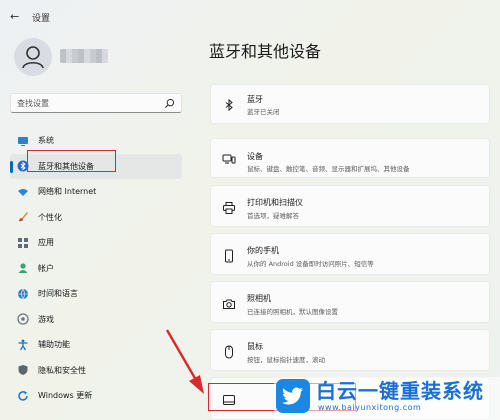 This screenshot has width=500, height=420. Describe the element at coordinates (23, 345) in the screenshot. I see `accessibility-icon` at that location.